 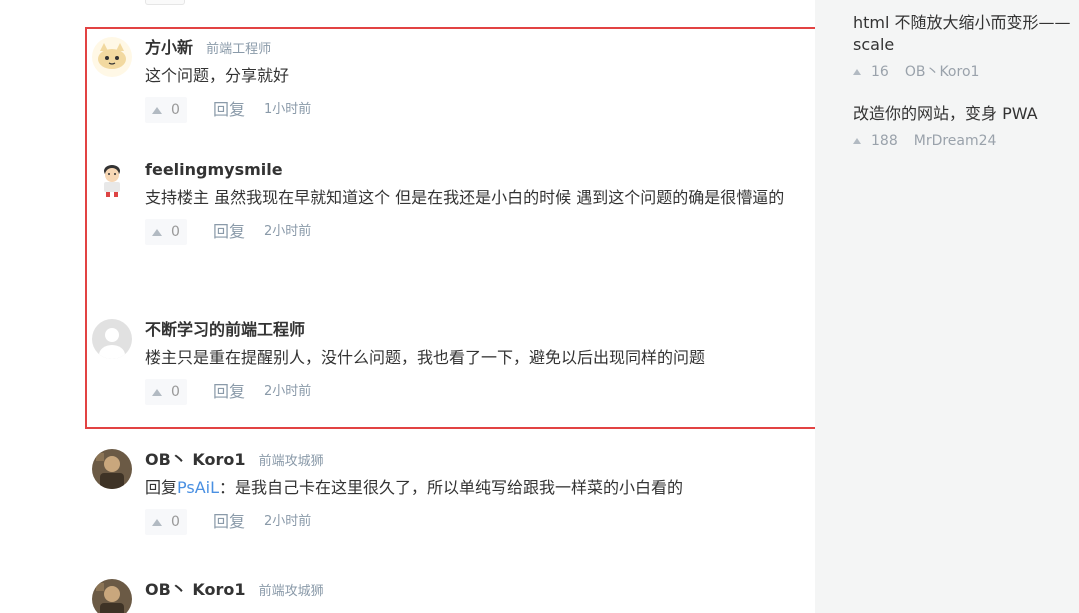 I want to click on comment-time: 1小时前, so click(x=288, y=109).